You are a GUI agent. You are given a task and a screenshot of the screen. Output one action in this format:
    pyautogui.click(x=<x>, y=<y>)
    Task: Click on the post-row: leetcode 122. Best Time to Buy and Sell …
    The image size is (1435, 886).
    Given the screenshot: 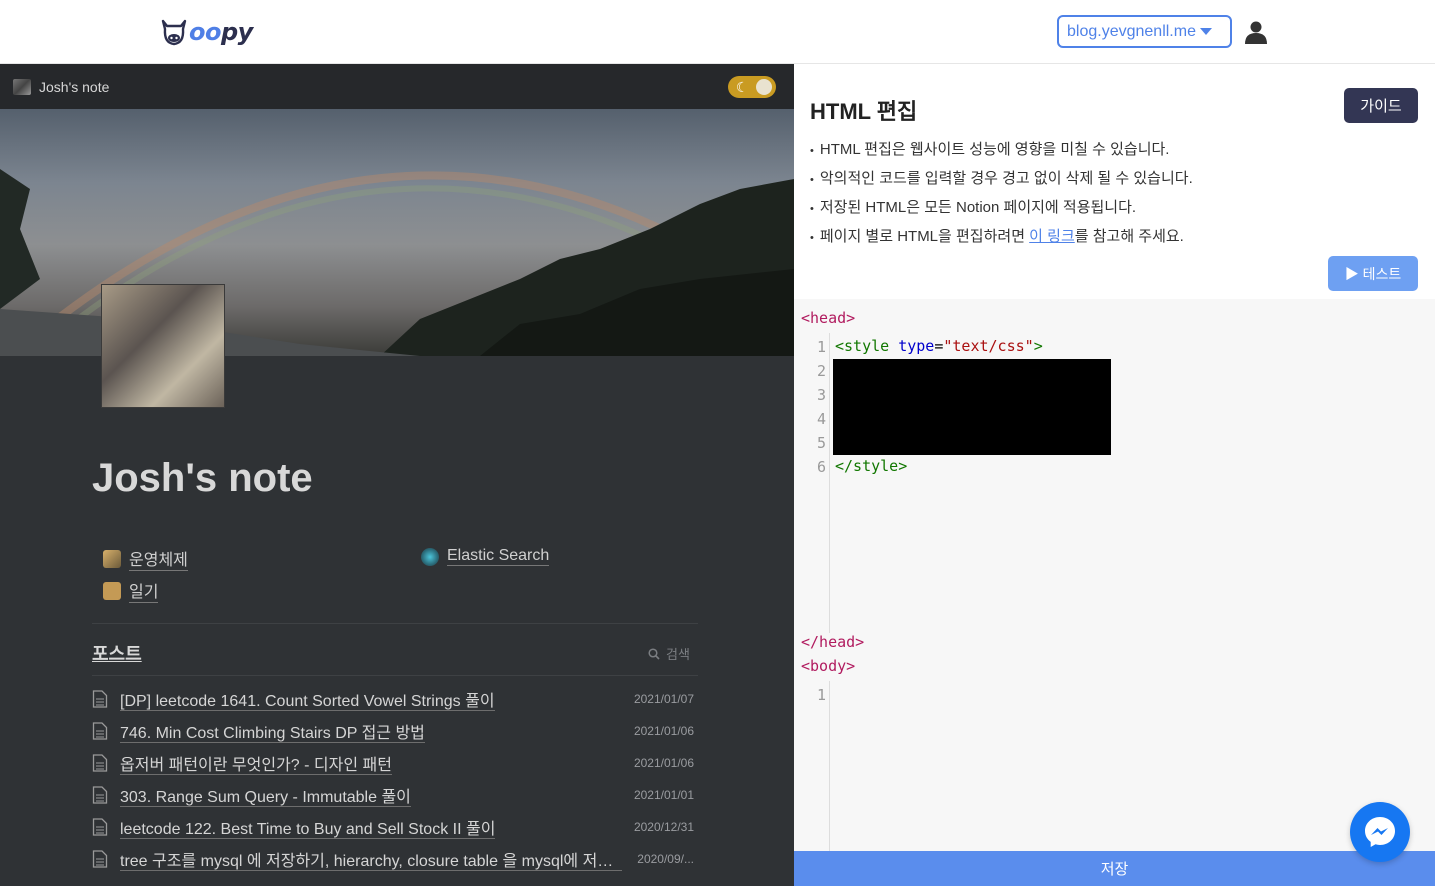 What is the action you would take?
    pyautogui.click(x=393, y=827)
    